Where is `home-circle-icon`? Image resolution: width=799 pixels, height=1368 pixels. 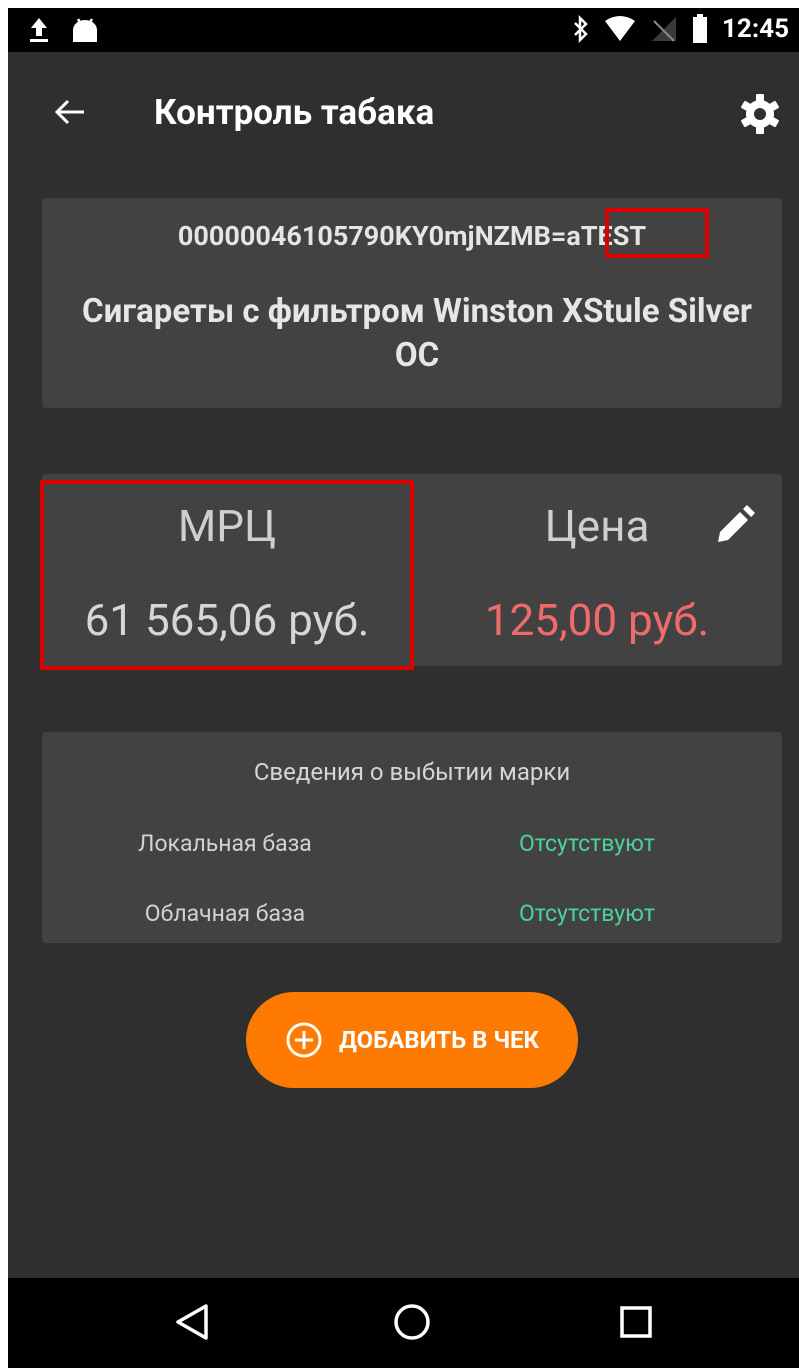 home-circle-icon is located at coordinates (412, 1322).